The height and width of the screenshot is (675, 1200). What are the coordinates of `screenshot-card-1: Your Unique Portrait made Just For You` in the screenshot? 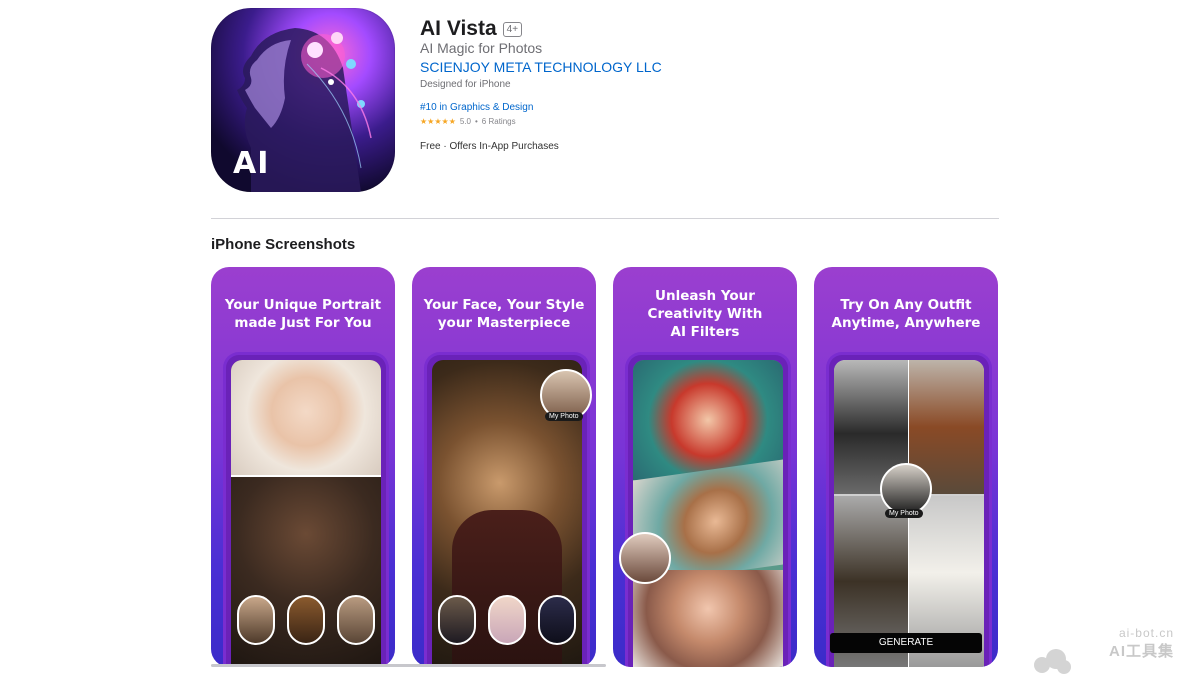 It's located at (303, 467).